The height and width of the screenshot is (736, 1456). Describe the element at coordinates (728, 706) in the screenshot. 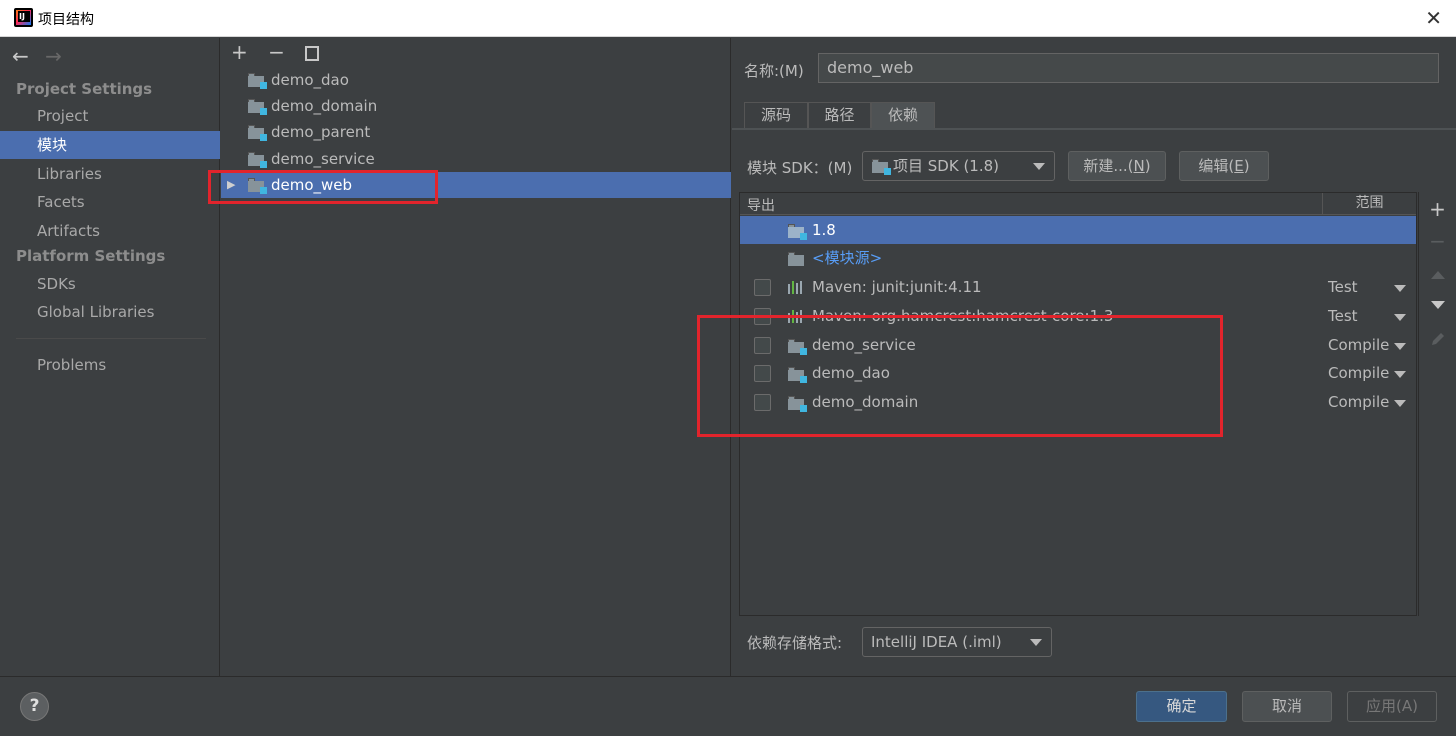

I see `dialog-footer: ? 确定 取消 应用(A)` at that location.